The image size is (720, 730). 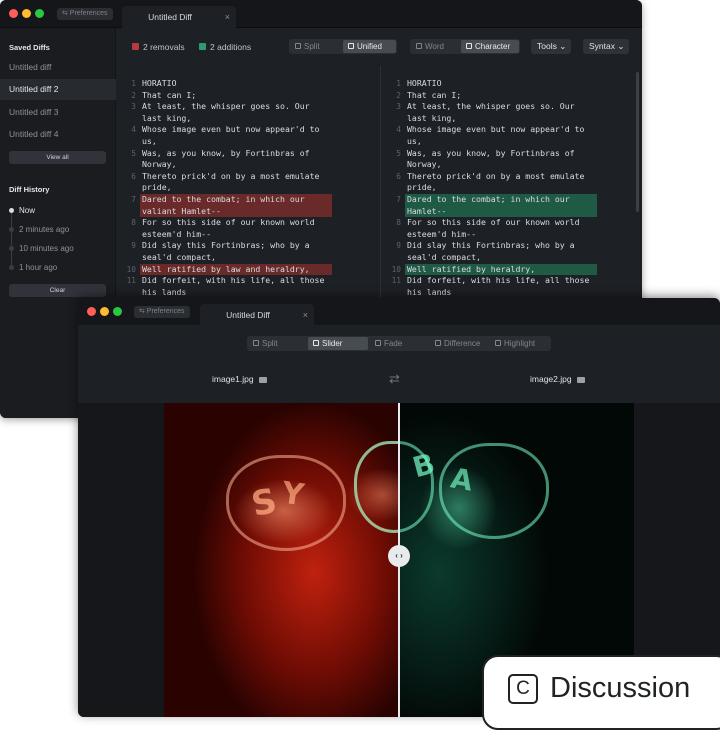 What do you see at coordinates (462, 343) in the screenshot?
I see `mode-label: Difference` at bounding box center [462, 343].